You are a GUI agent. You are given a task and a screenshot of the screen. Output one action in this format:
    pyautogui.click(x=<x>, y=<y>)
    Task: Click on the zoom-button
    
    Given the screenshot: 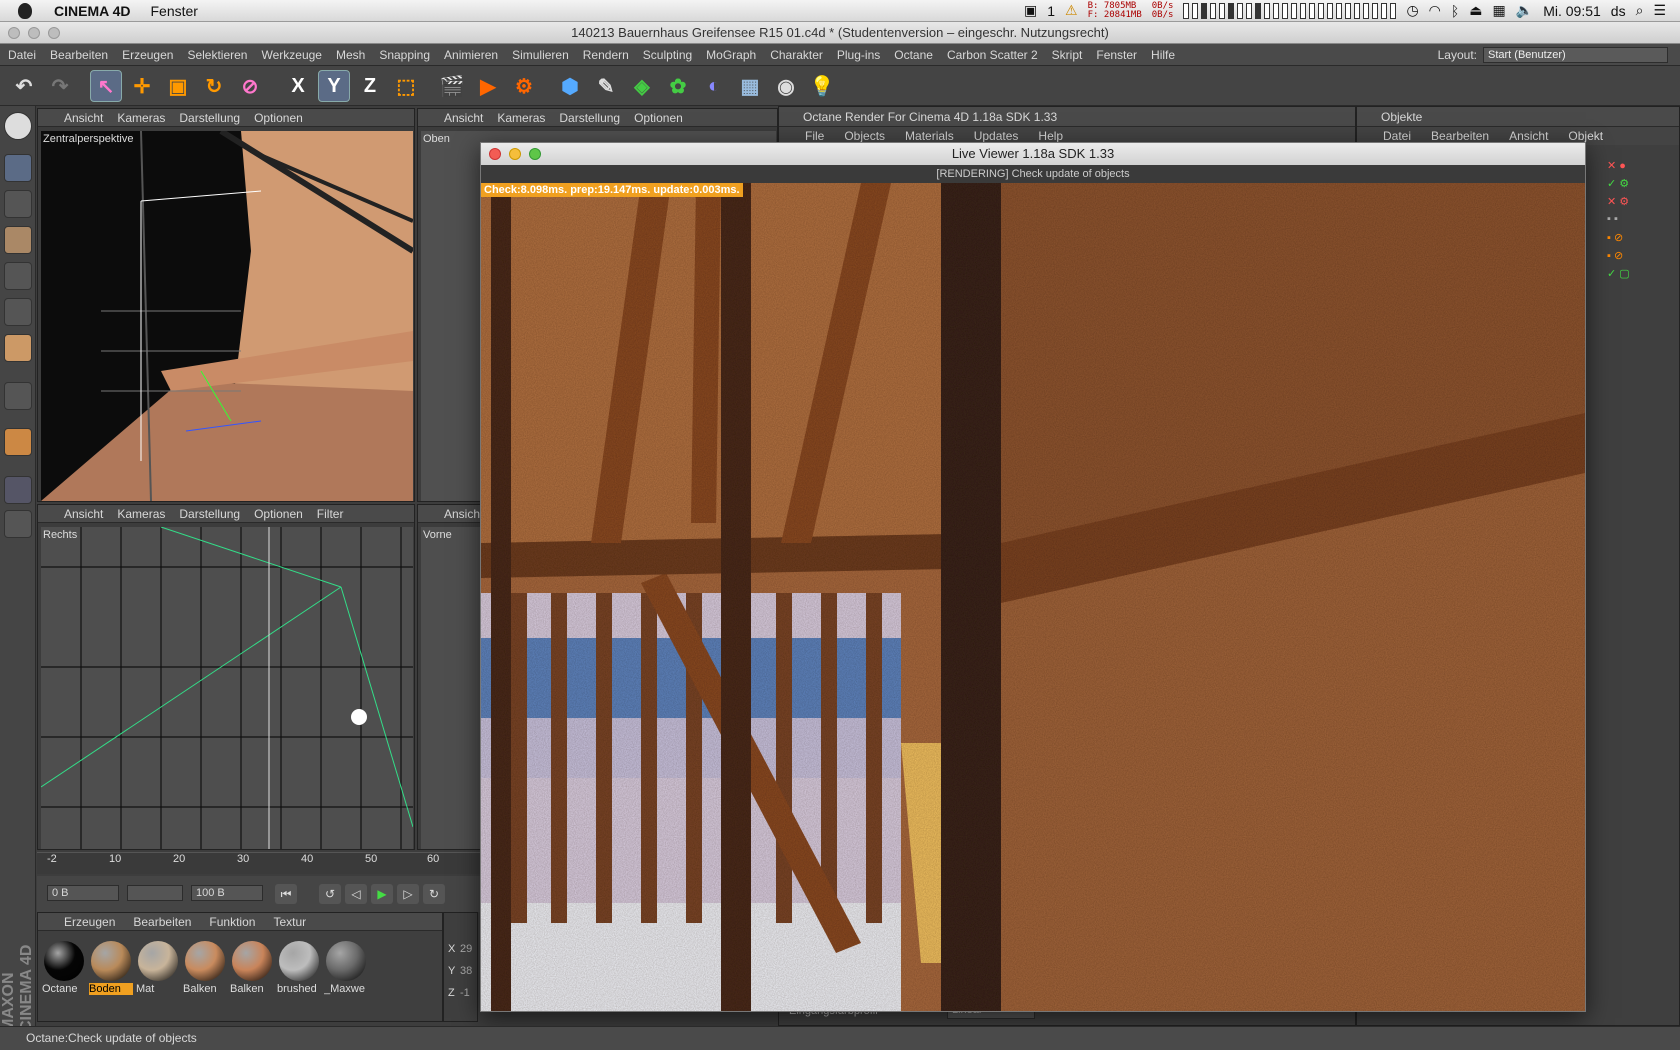 What is the action you would take?
    pyautogui.click(x=54, y=33)
    